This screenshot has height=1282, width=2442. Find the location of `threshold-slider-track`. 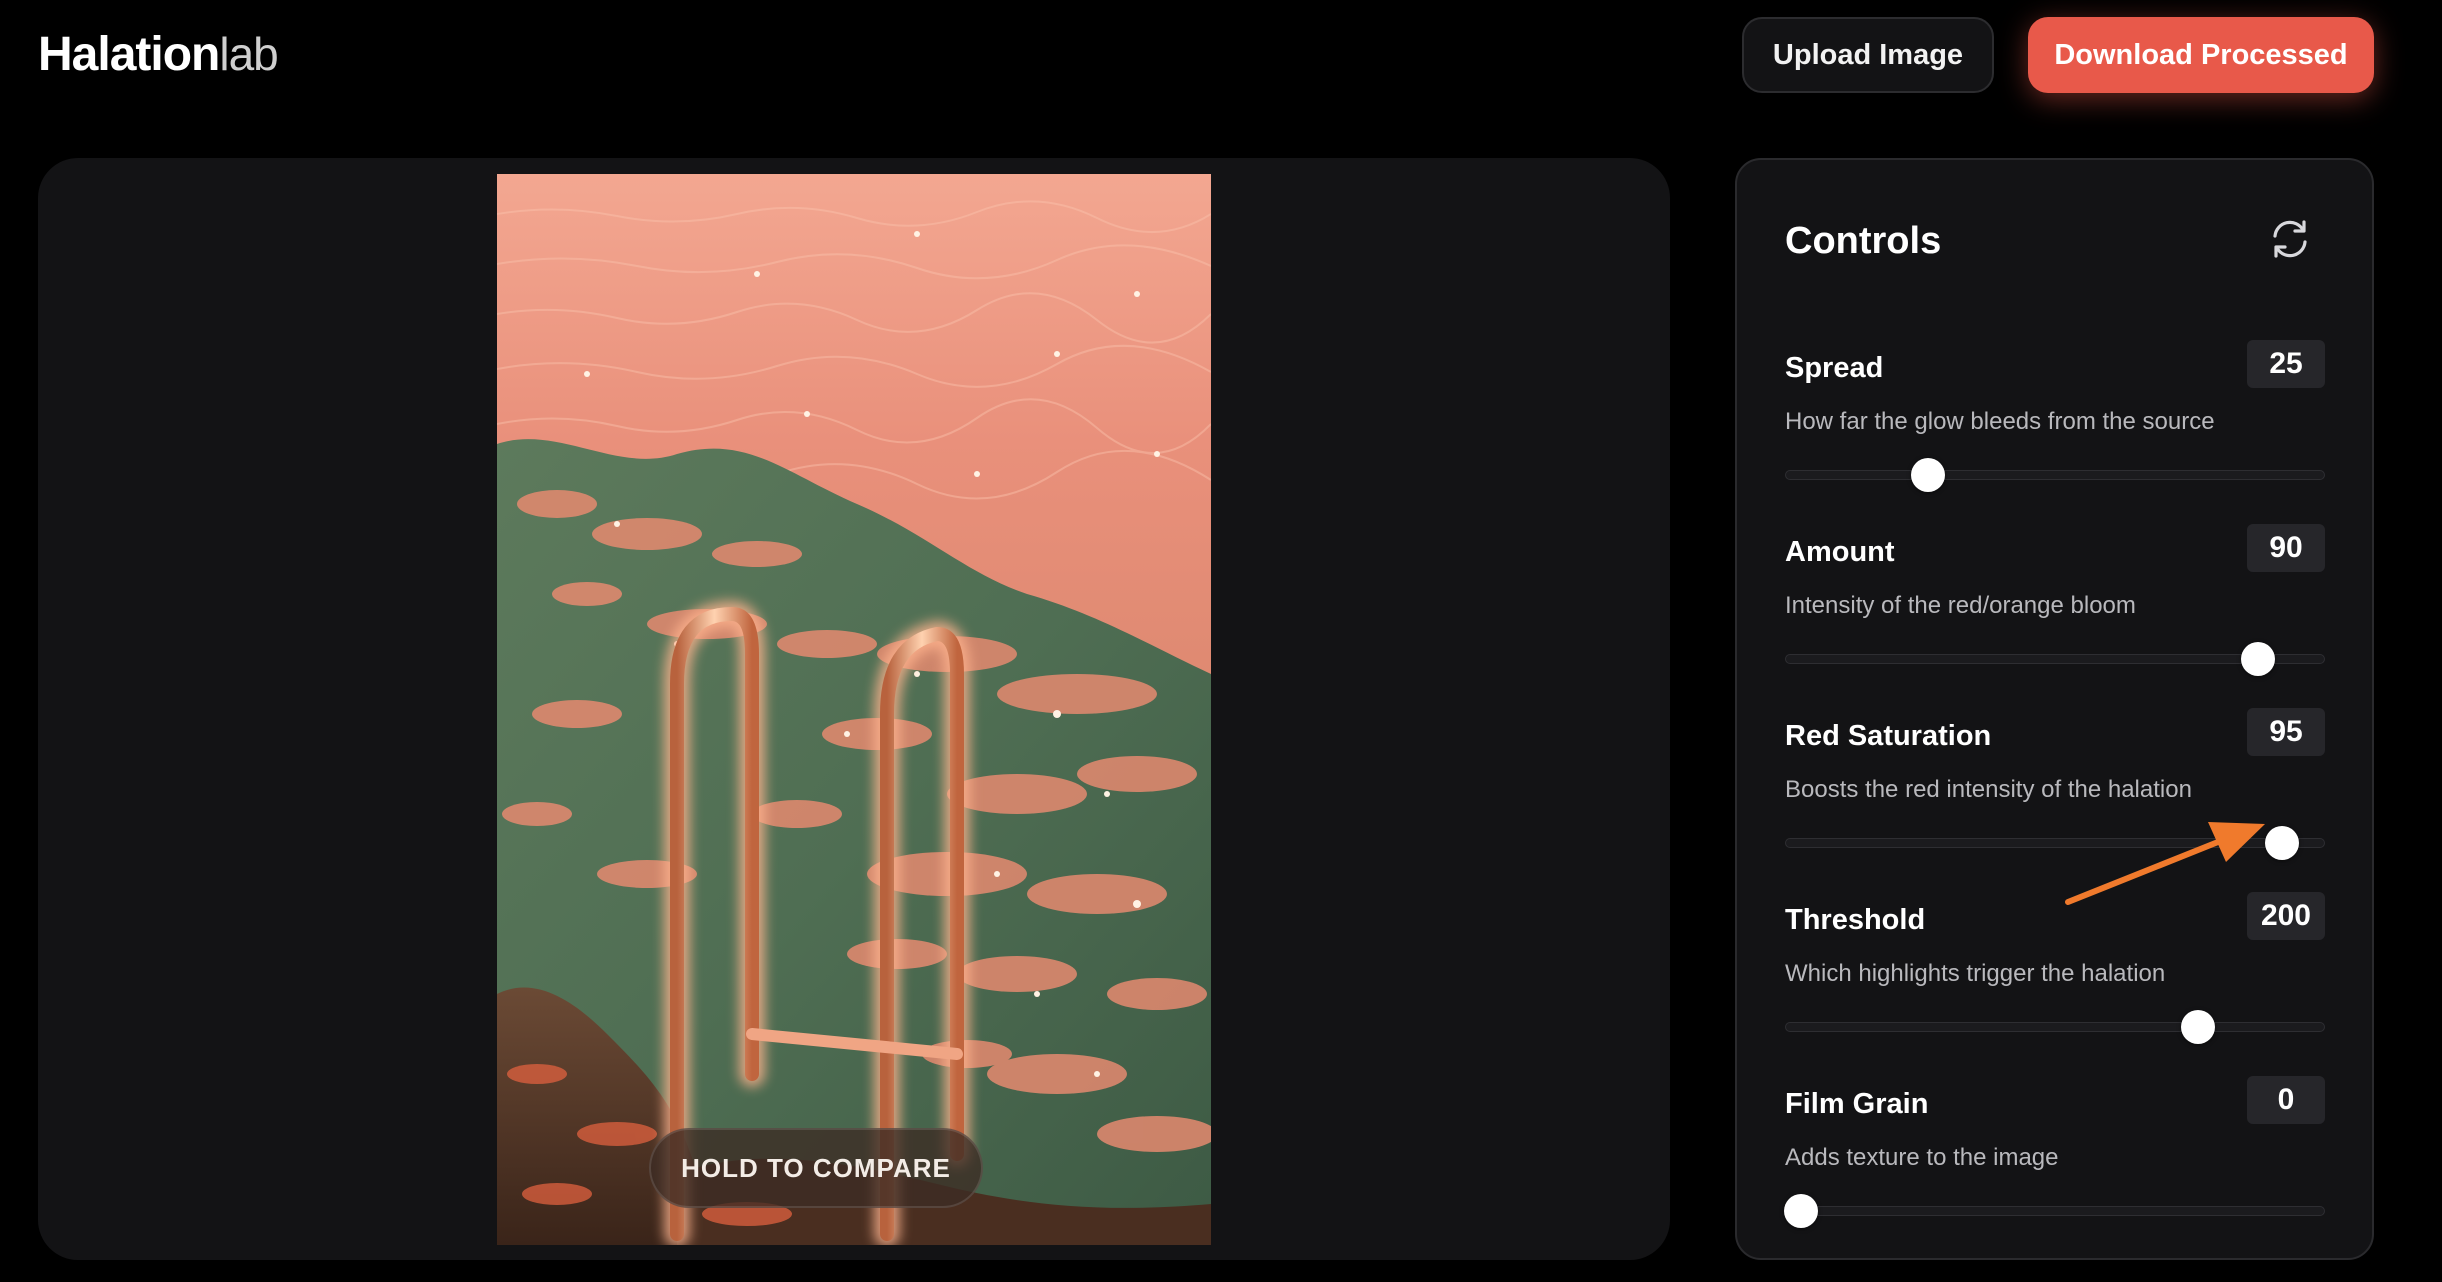

threshold-slider-track is located at coordinates (2055, 1027).